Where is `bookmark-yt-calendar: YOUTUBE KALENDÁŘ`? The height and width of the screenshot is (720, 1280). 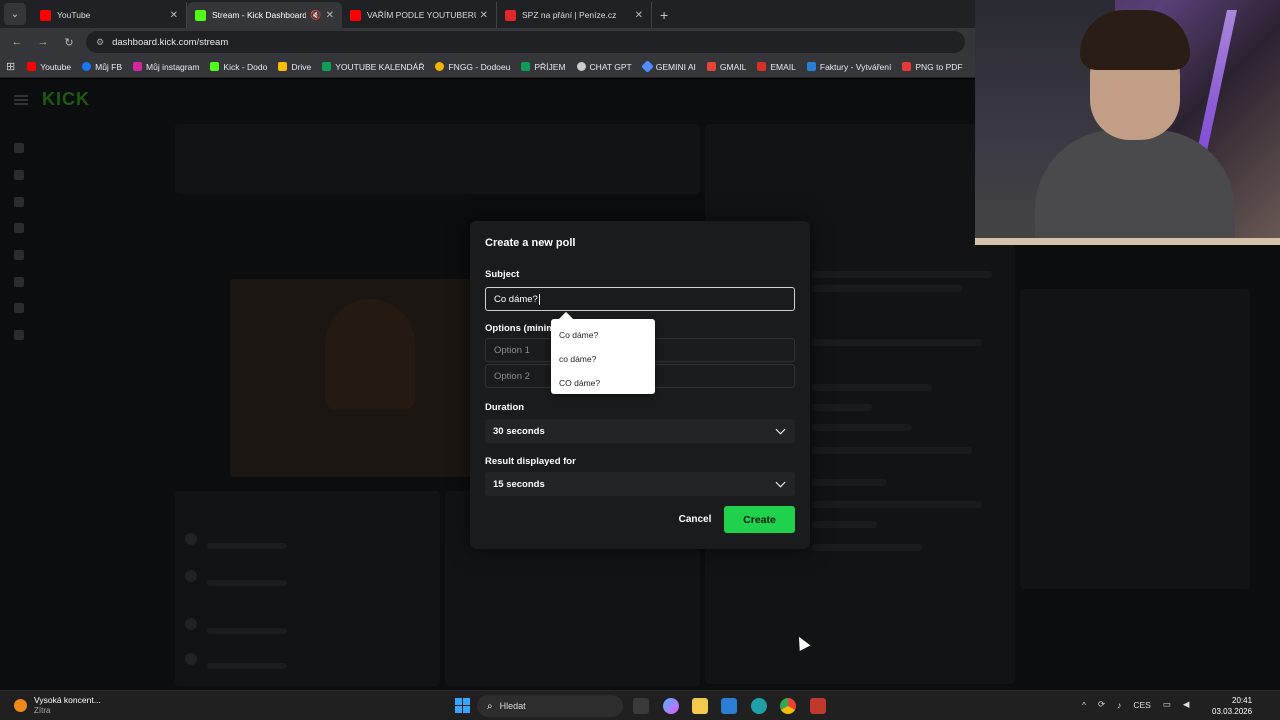
bookmark-yt-calendar: YOUTUBE KALENDÁŘ is located at coordinates (373, 67).